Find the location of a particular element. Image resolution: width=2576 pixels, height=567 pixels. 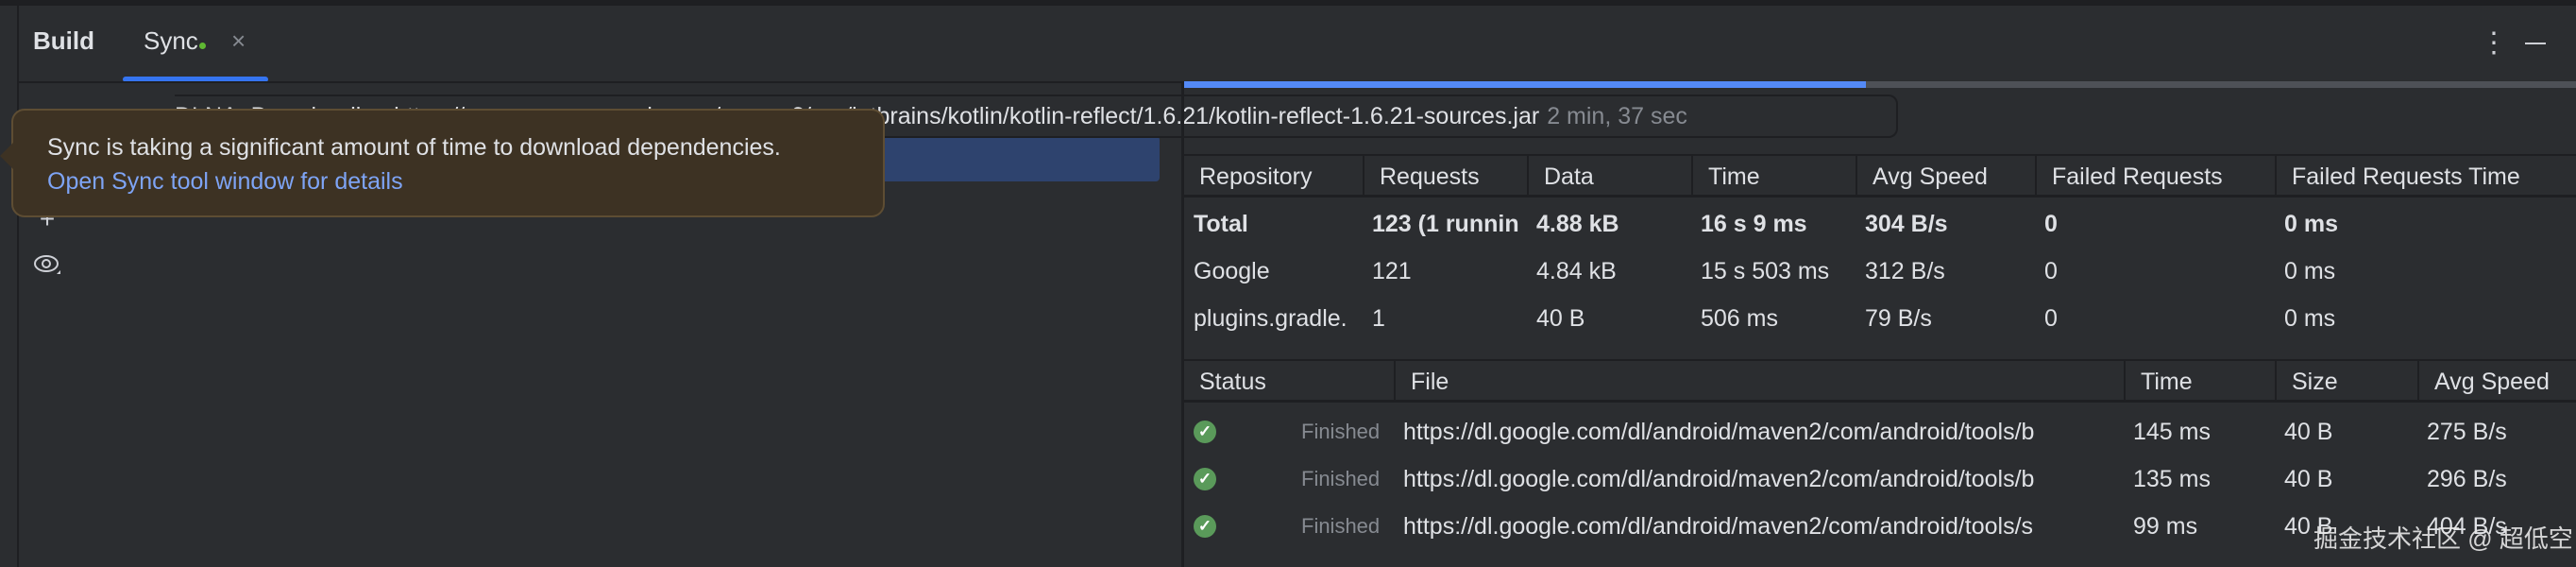

table-cell: 304 B/s is located at coordinates (1906, 224).